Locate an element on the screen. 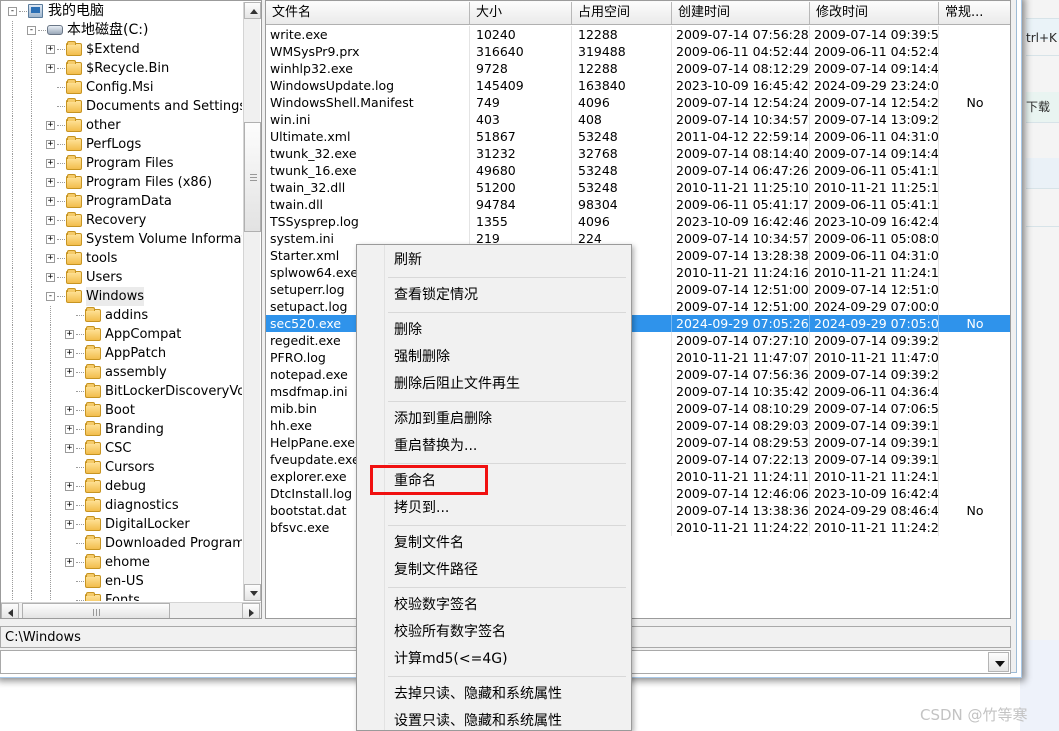  context-menu-item: 设置只读、隐藏和系统属性 is located at coordinates (508, 719).